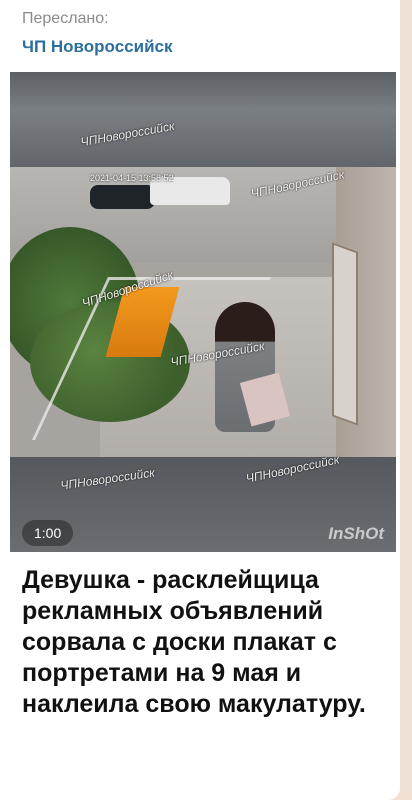  What do you see at coordinates (203, 119) in the screenshot?
I see `video-blur-top` at bounding box center [203, 119].